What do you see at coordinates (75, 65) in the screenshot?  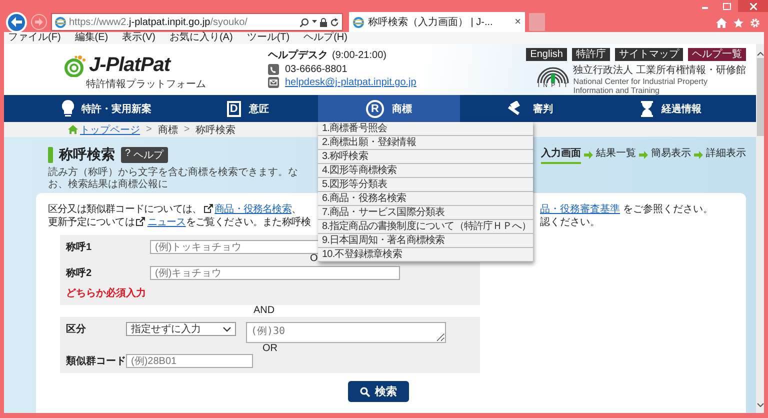 I see `logo-icon` at bounding box center [75, 65].